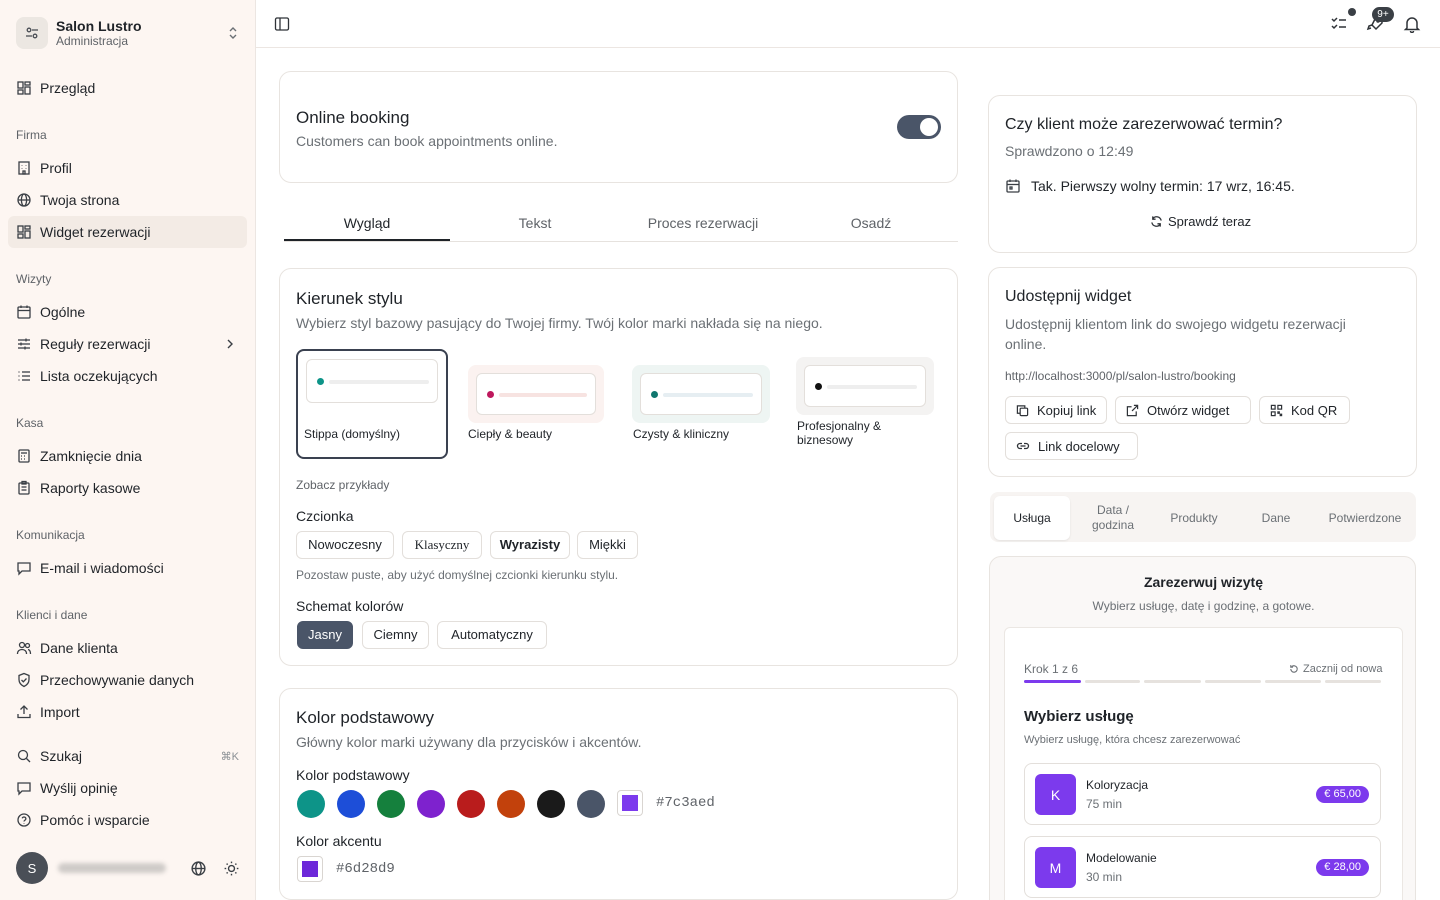  I want to click on settings-tabs: Wygląd Tekst Proces rezerwacji Osadź, so click(621, 224).